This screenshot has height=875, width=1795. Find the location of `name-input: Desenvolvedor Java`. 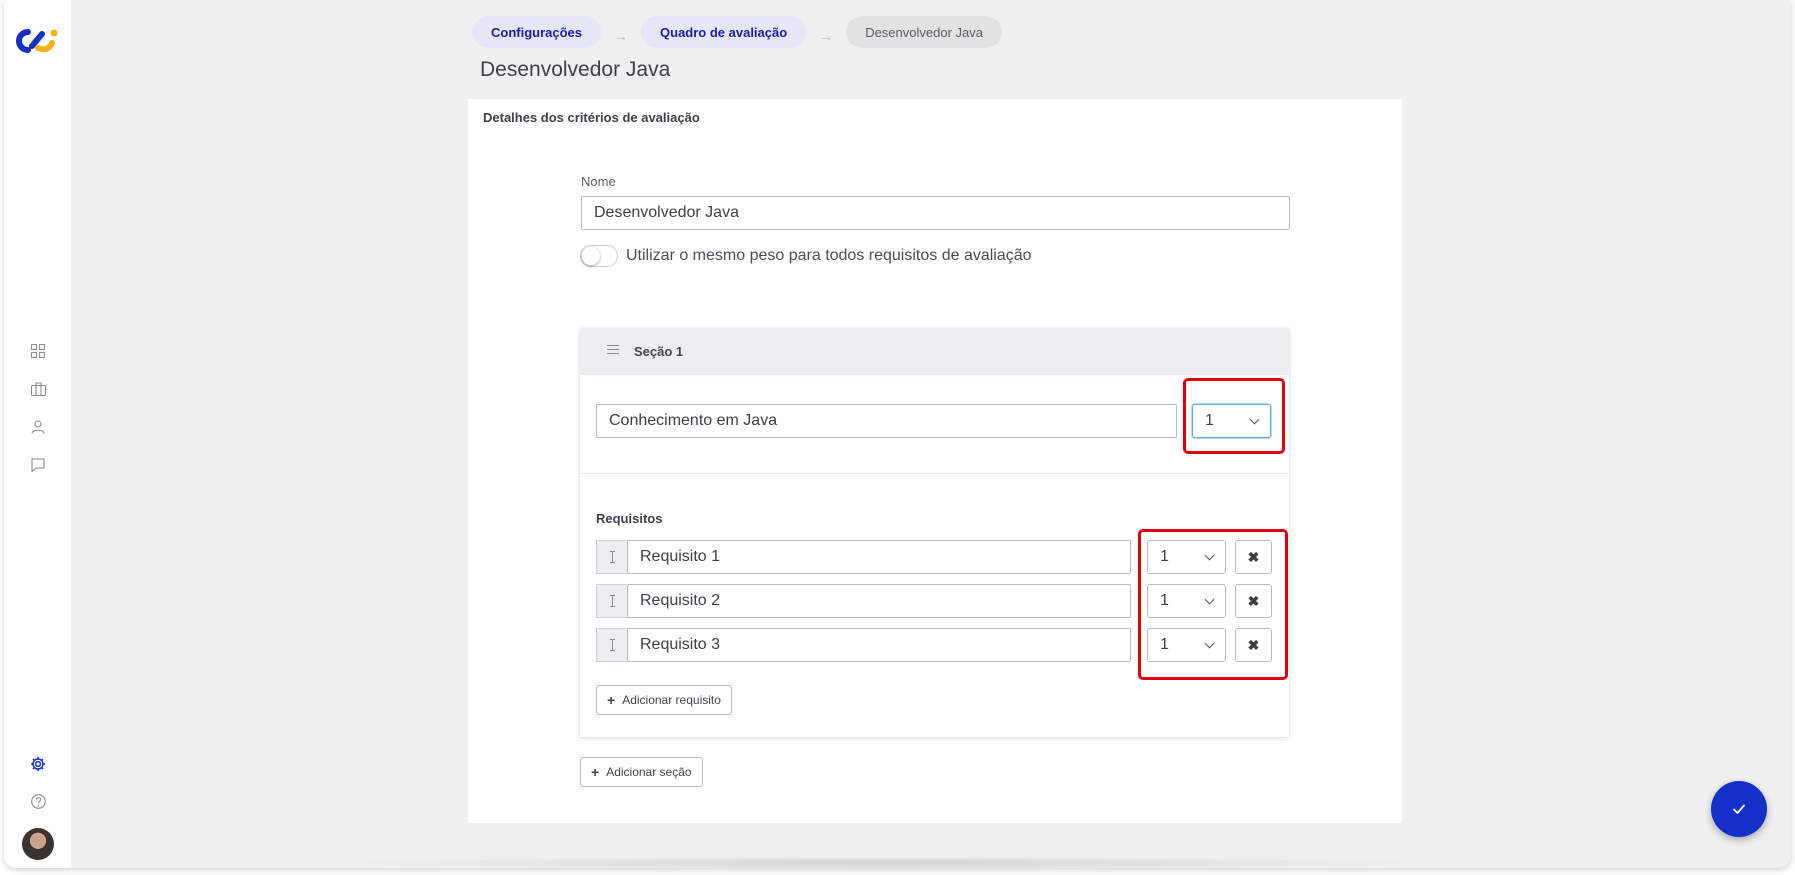

name-input: Desenvolvedor Java is located at coordinates (935, 213).